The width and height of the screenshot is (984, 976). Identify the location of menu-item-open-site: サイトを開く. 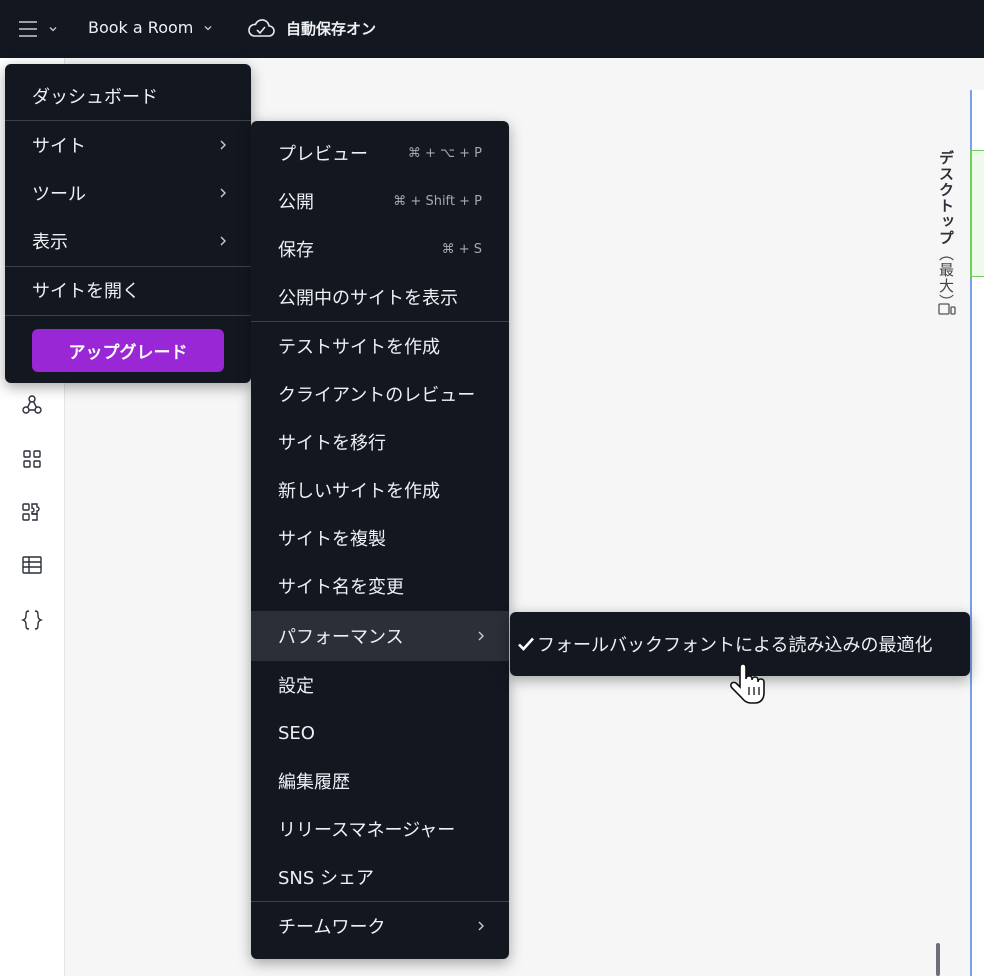
(128, 290).